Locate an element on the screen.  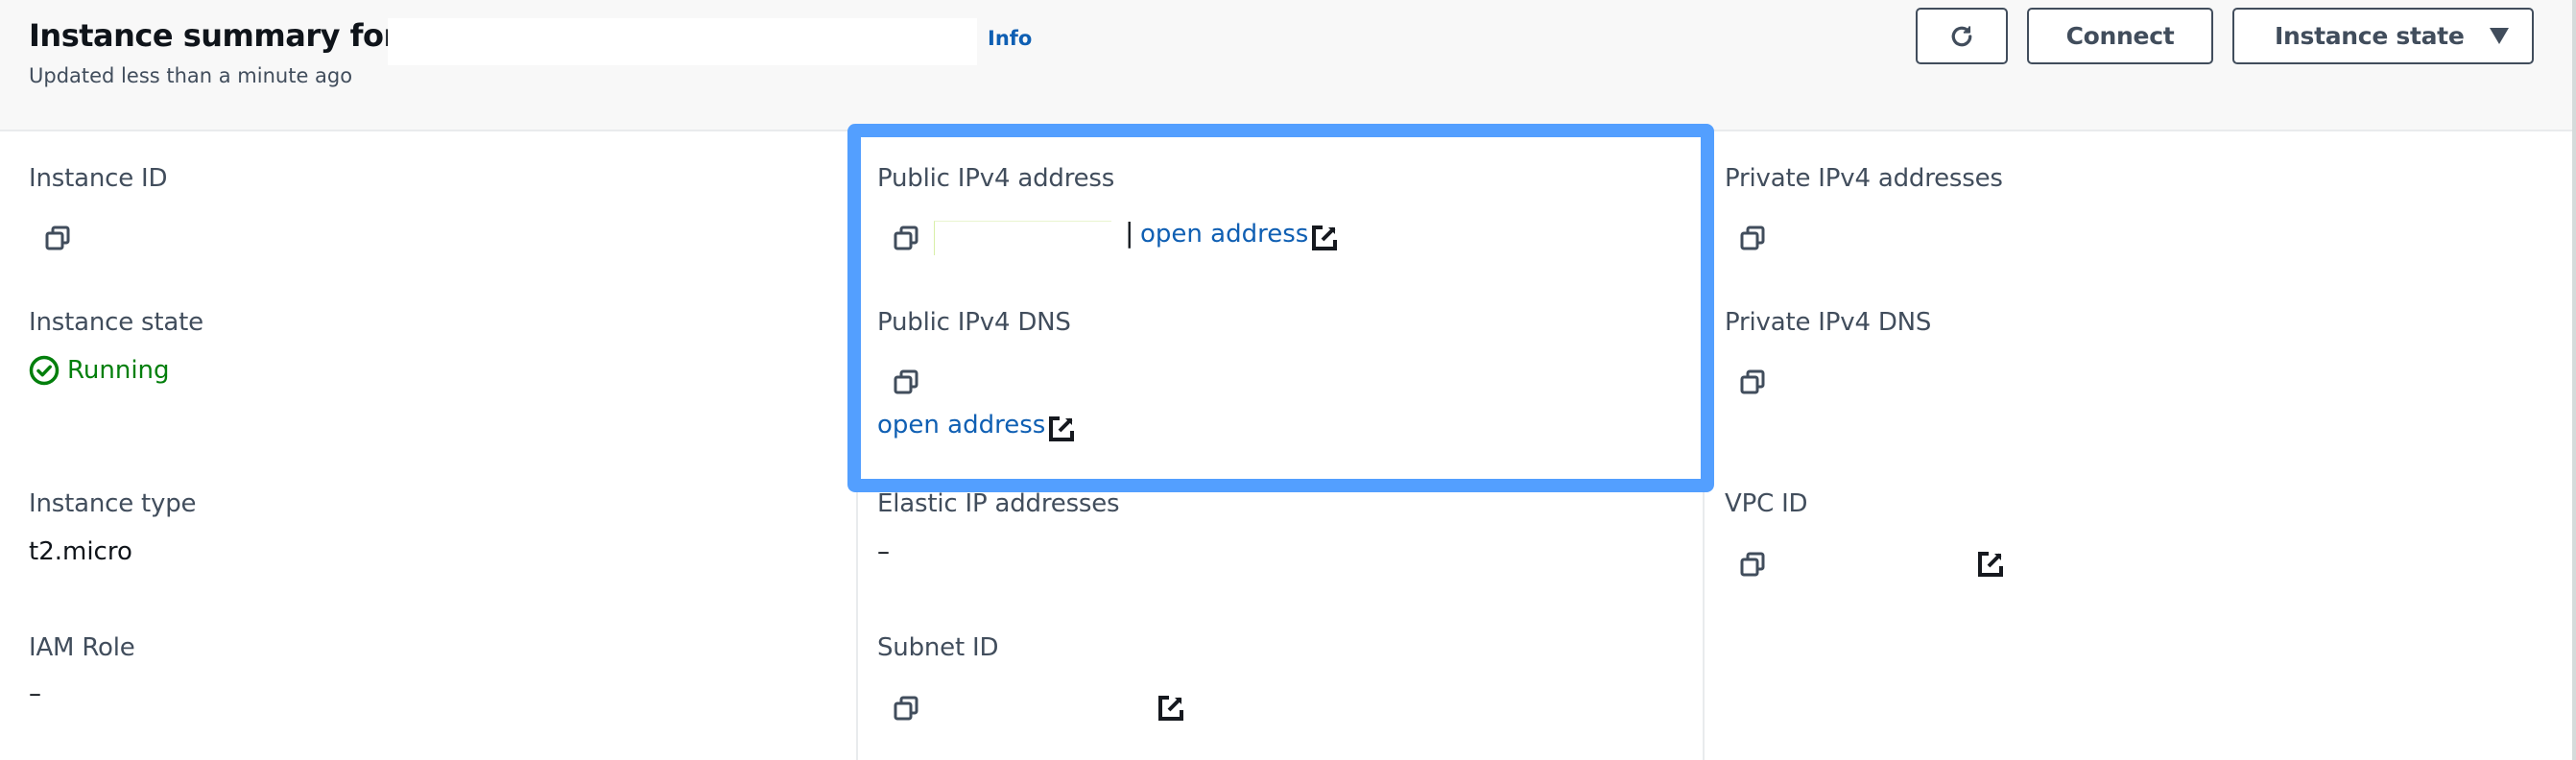
elastic-ip-addresses-value: – is located at coordinates (883, 551).